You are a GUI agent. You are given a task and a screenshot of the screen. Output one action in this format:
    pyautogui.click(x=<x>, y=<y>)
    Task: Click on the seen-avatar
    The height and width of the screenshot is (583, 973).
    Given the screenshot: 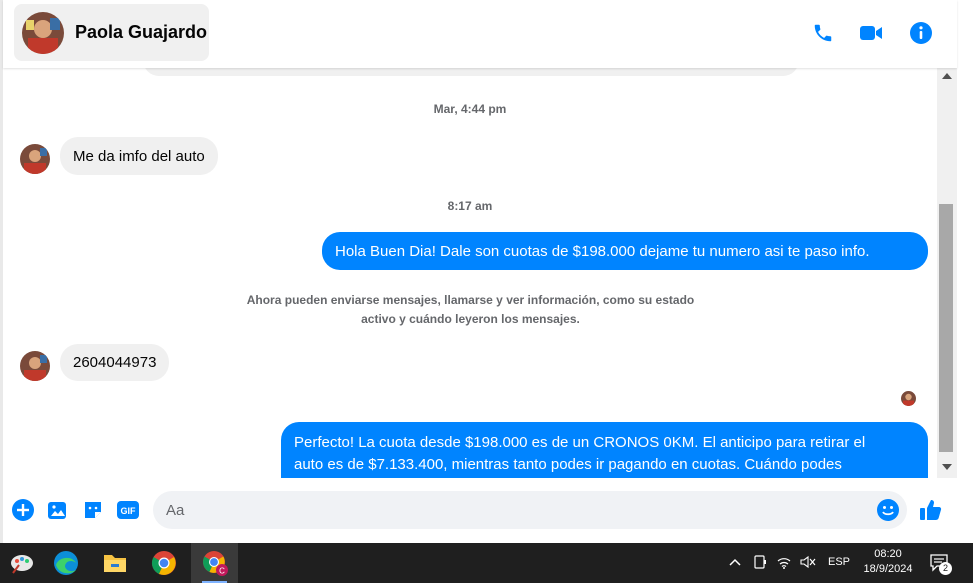 What is the action you would take?
    pyautogui.click(x=908, y=398)
    